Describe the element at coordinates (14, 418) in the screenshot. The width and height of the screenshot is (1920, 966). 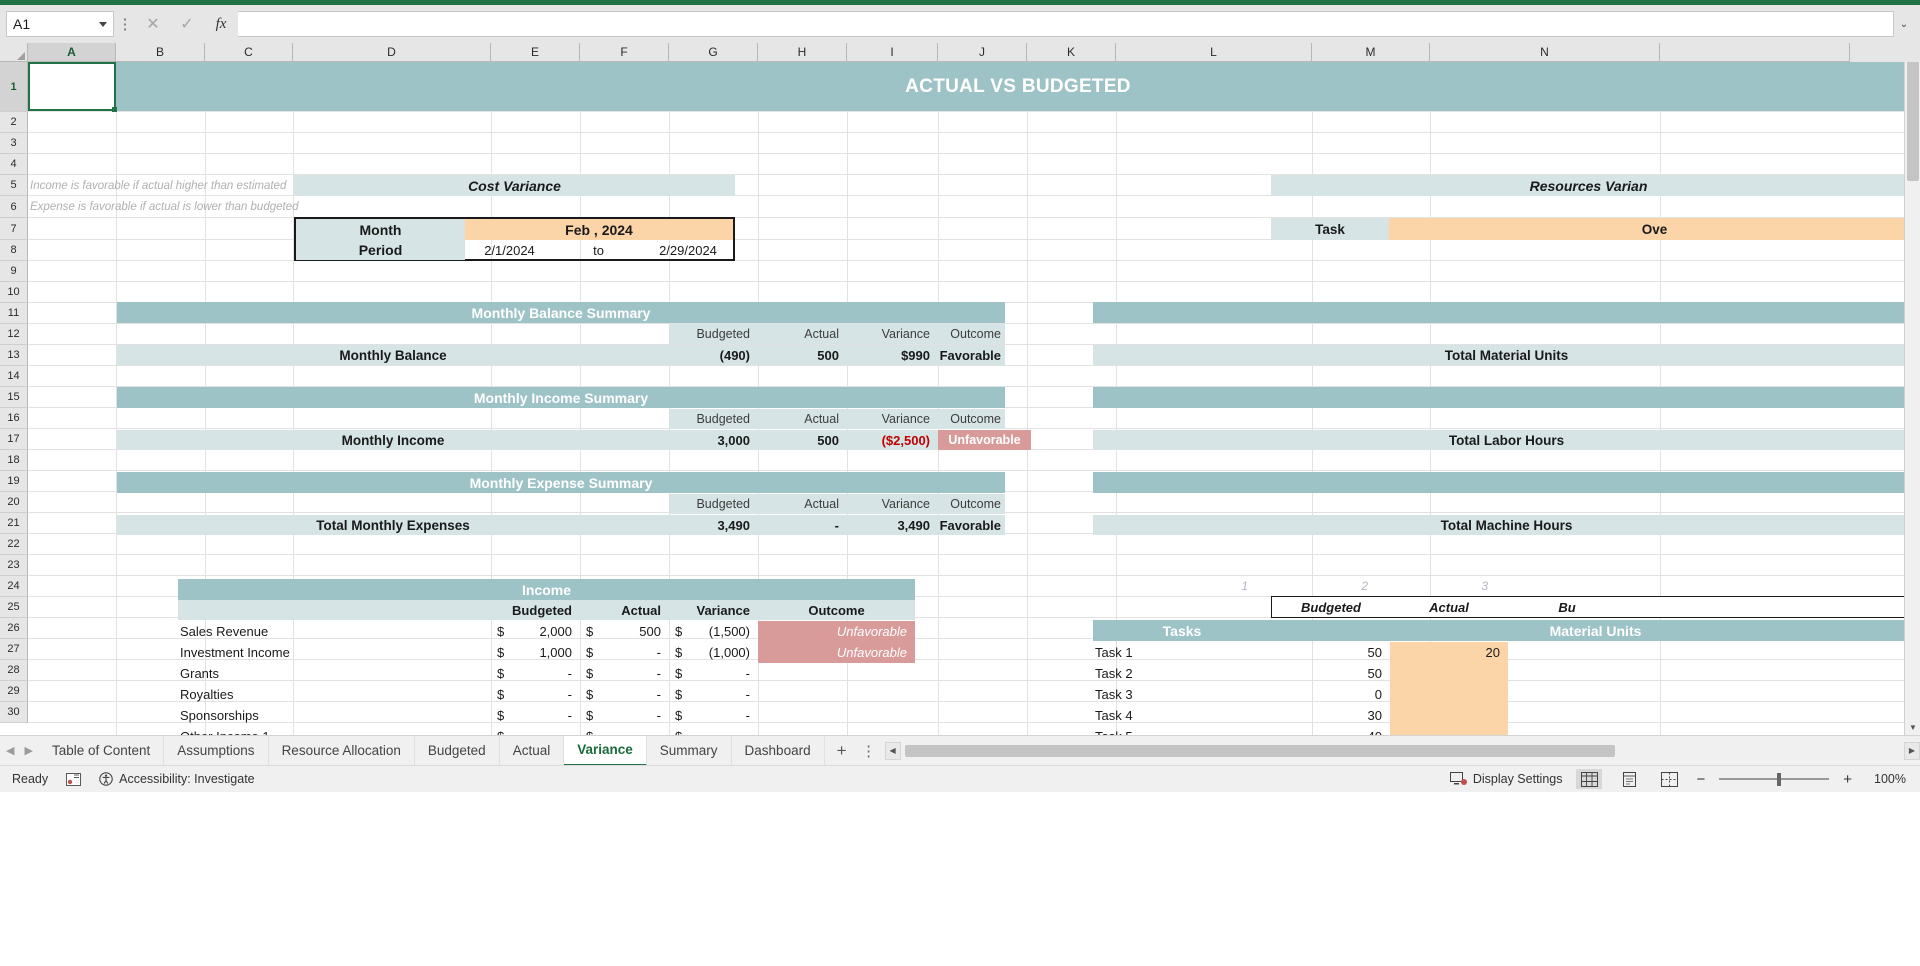
I see `row-header-16: 16` at that location.